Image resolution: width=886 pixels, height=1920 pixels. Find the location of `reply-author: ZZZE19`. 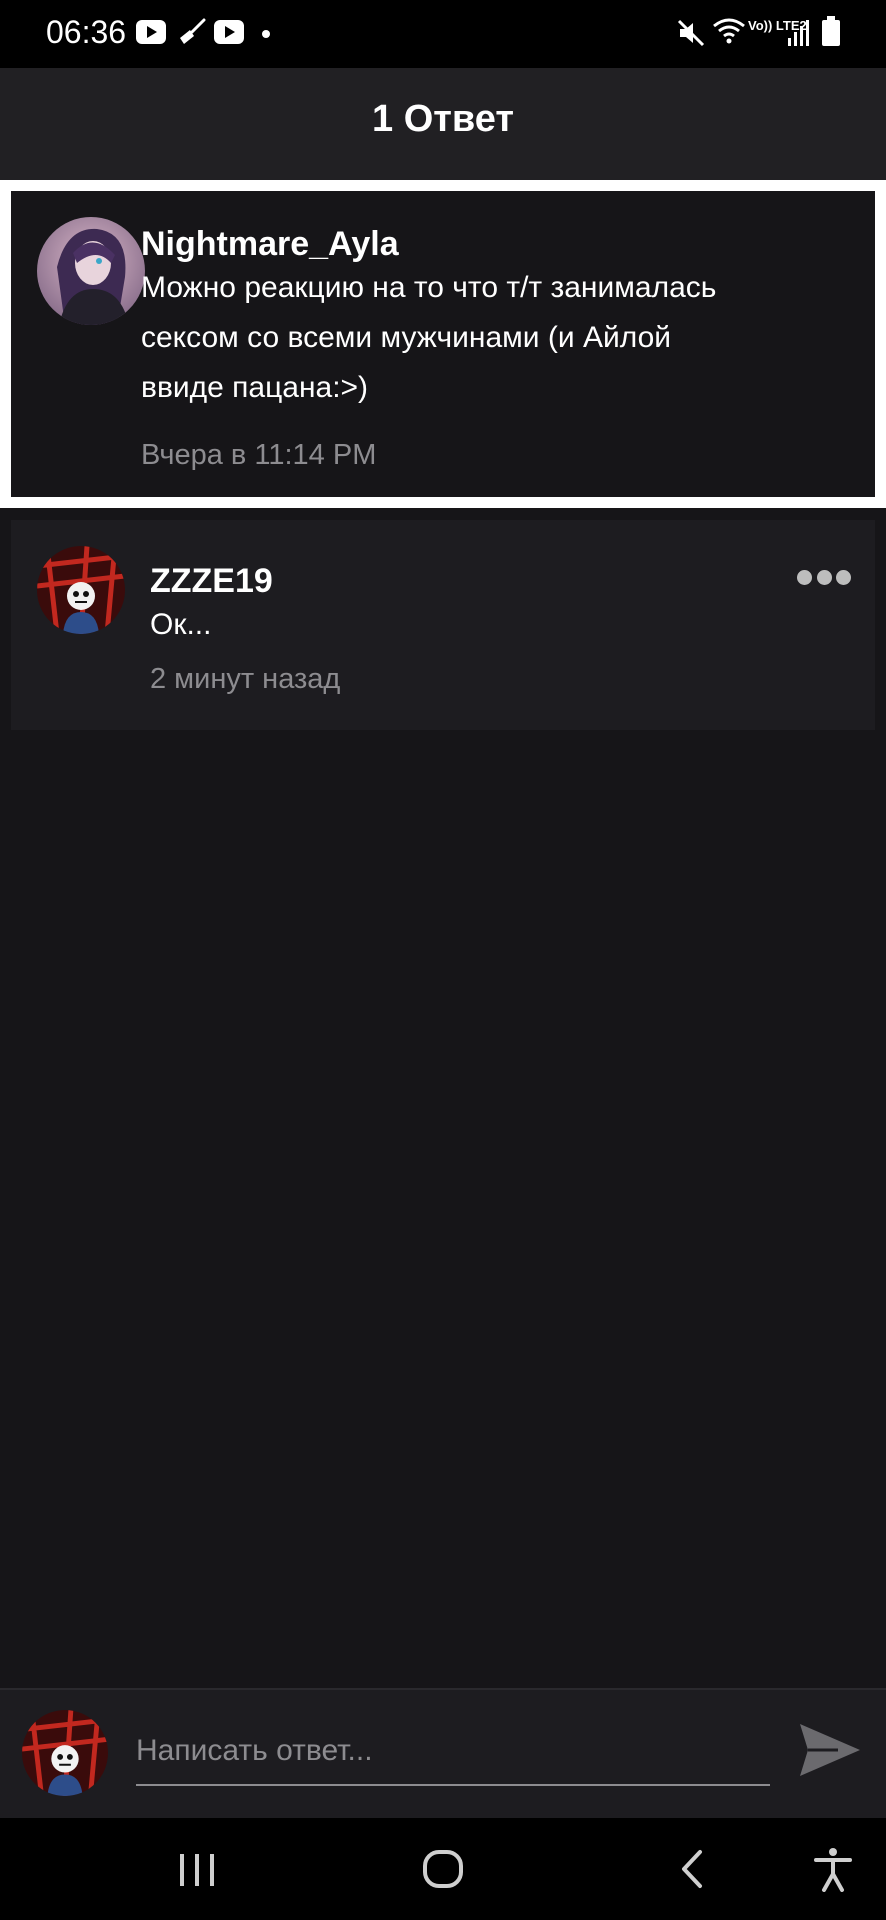

reply-author: ZZZE19 is located at coordinates (211, 581).